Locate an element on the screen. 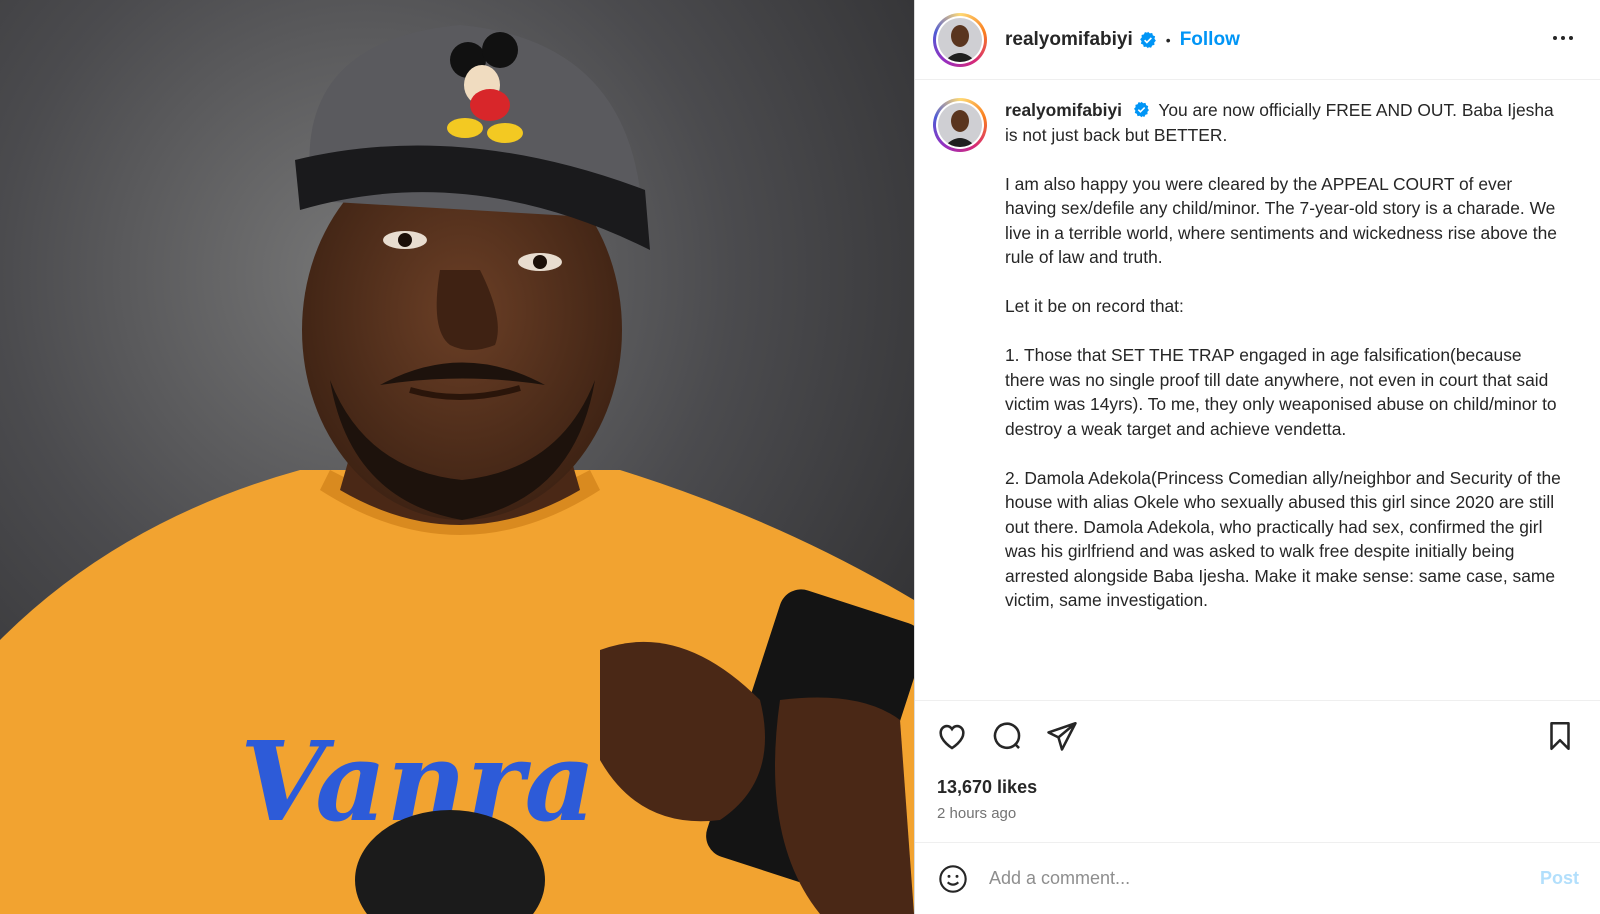 This screenshot has height=914, width=1600. comment-bar: Post is located at coordinates (1257, 878).